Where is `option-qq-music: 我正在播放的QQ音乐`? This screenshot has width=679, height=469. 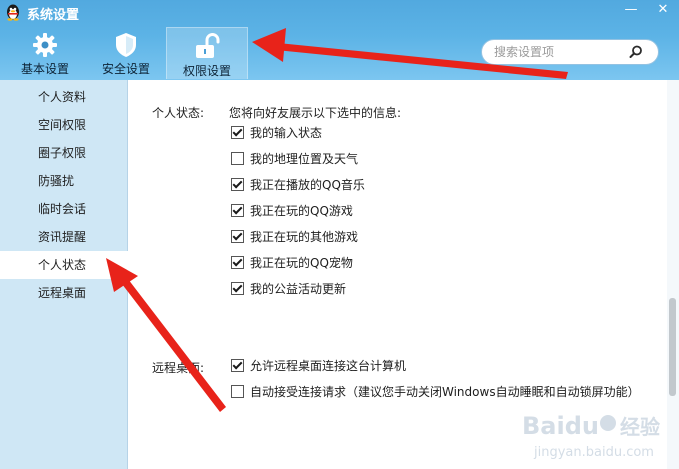 option-qq-music: 我正在播放的QQ音乐 is located at coordinates (298, 185).